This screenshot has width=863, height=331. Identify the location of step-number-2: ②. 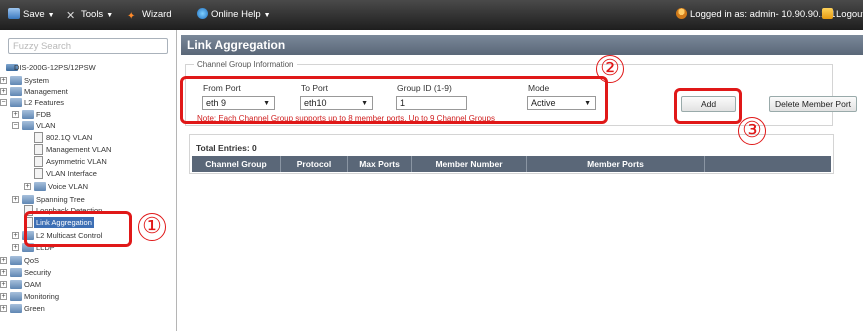
(610, 69).